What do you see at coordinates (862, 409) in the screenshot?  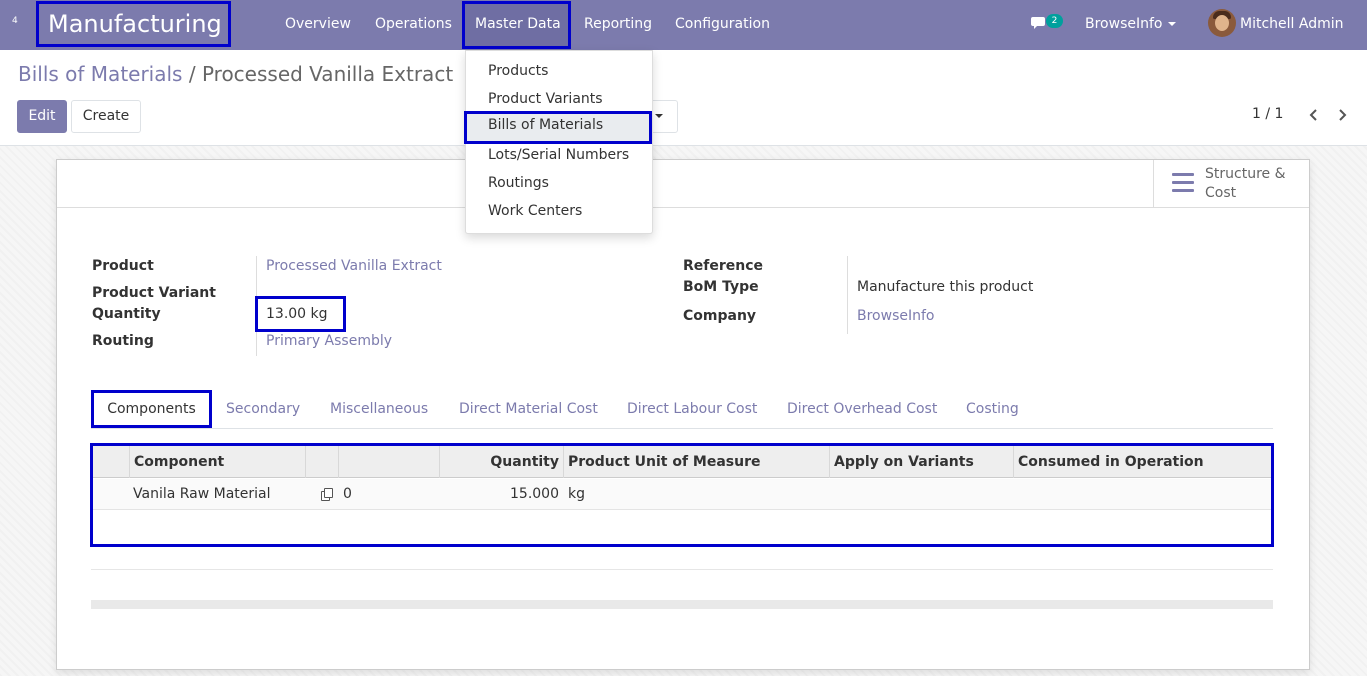 I see `tab-direct-overhead-cost: Direct Overhead Cost` at bounding box center [862, 409].